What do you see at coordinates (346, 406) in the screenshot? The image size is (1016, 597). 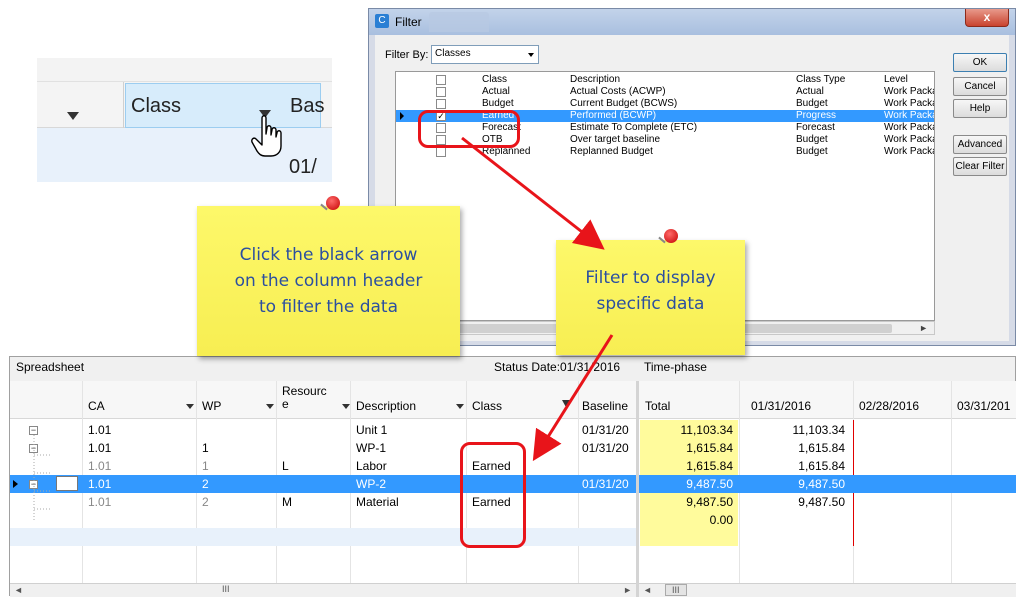 I see `resource-filter-arrow-icon` at bounding box center [346, 406].